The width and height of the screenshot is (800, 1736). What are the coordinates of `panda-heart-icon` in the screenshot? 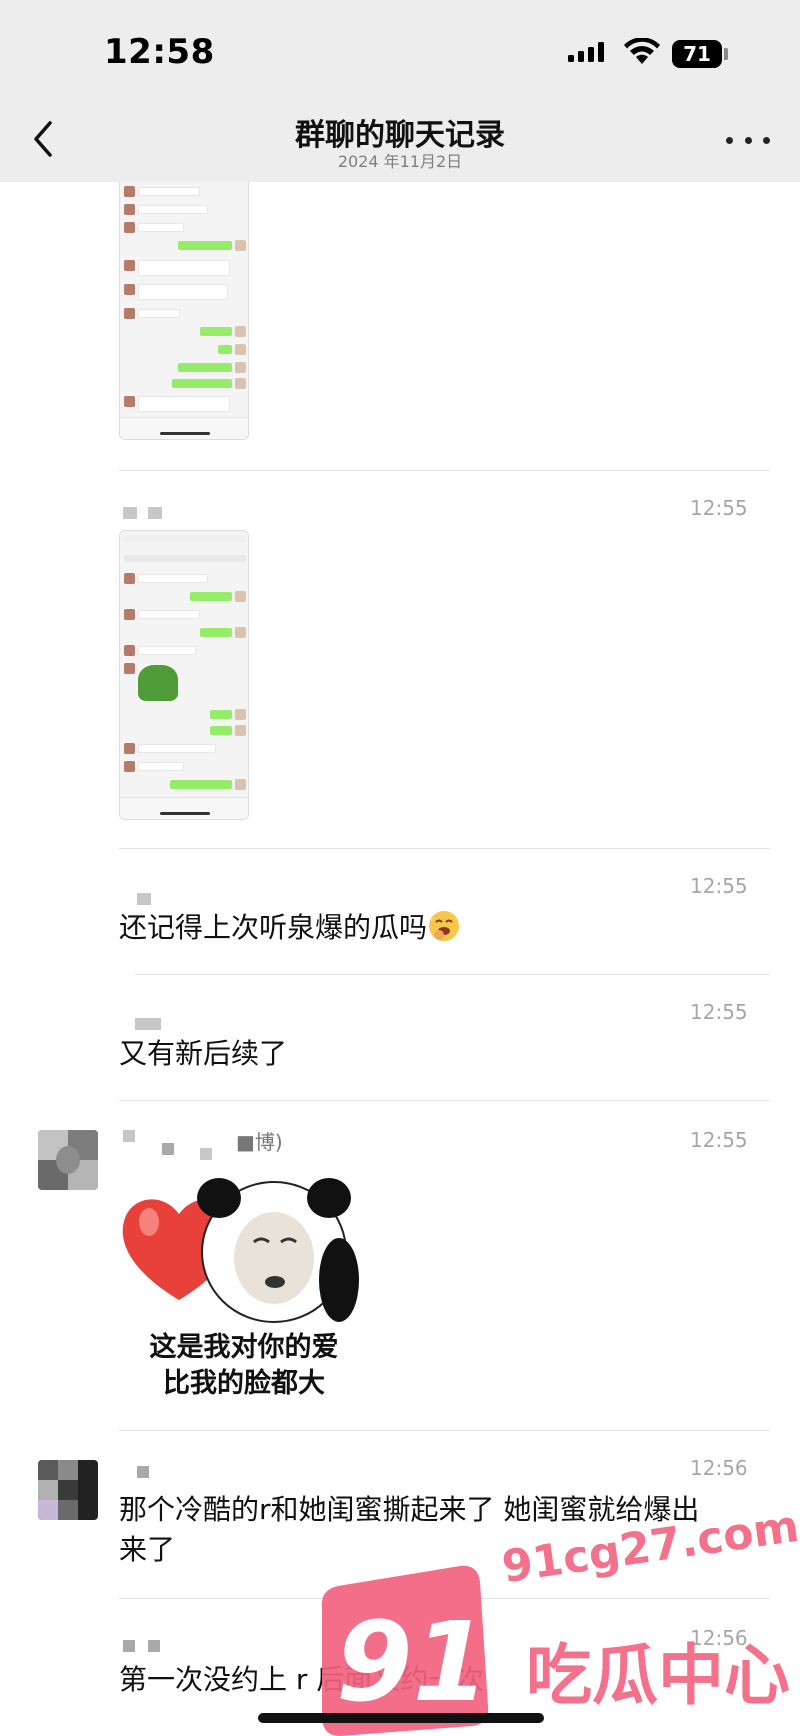 It's located at (240, 1250).